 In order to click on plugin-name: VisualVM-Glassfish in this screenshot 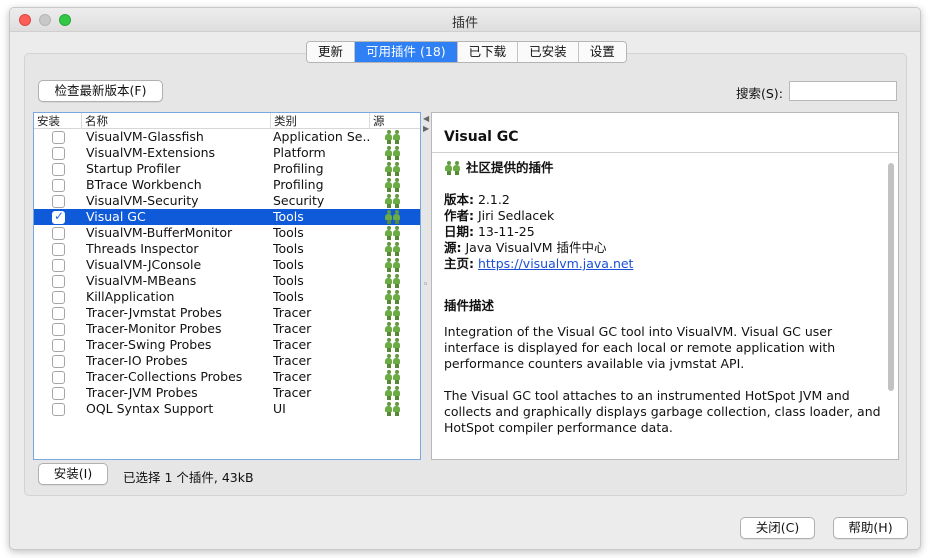, I will do `click(145, 136)`.